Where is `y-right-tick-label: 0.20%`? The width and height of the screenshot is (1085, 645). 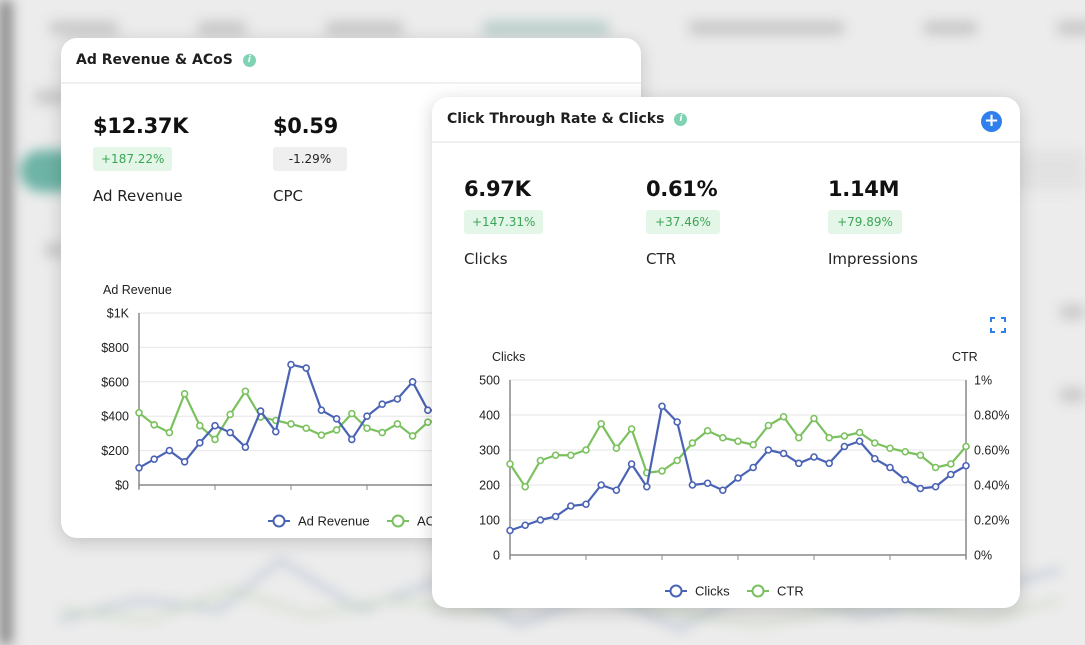
y-right-tick-label: 0.20% is located at coordinates (991, 521).